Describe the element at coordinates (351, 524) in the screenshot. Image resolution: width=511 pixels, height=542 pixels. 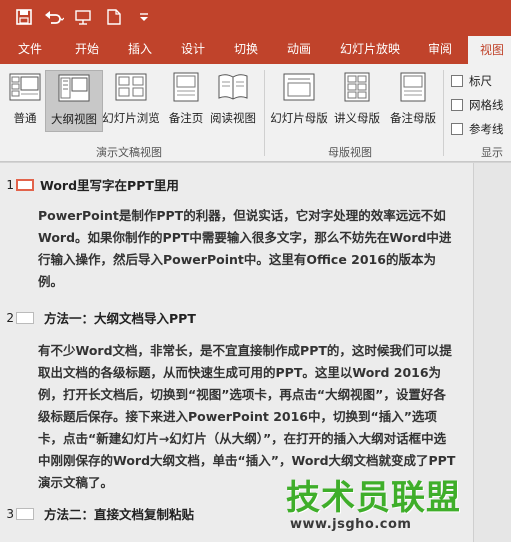
I see `watermark-url: www.jsgho.com` at that location.